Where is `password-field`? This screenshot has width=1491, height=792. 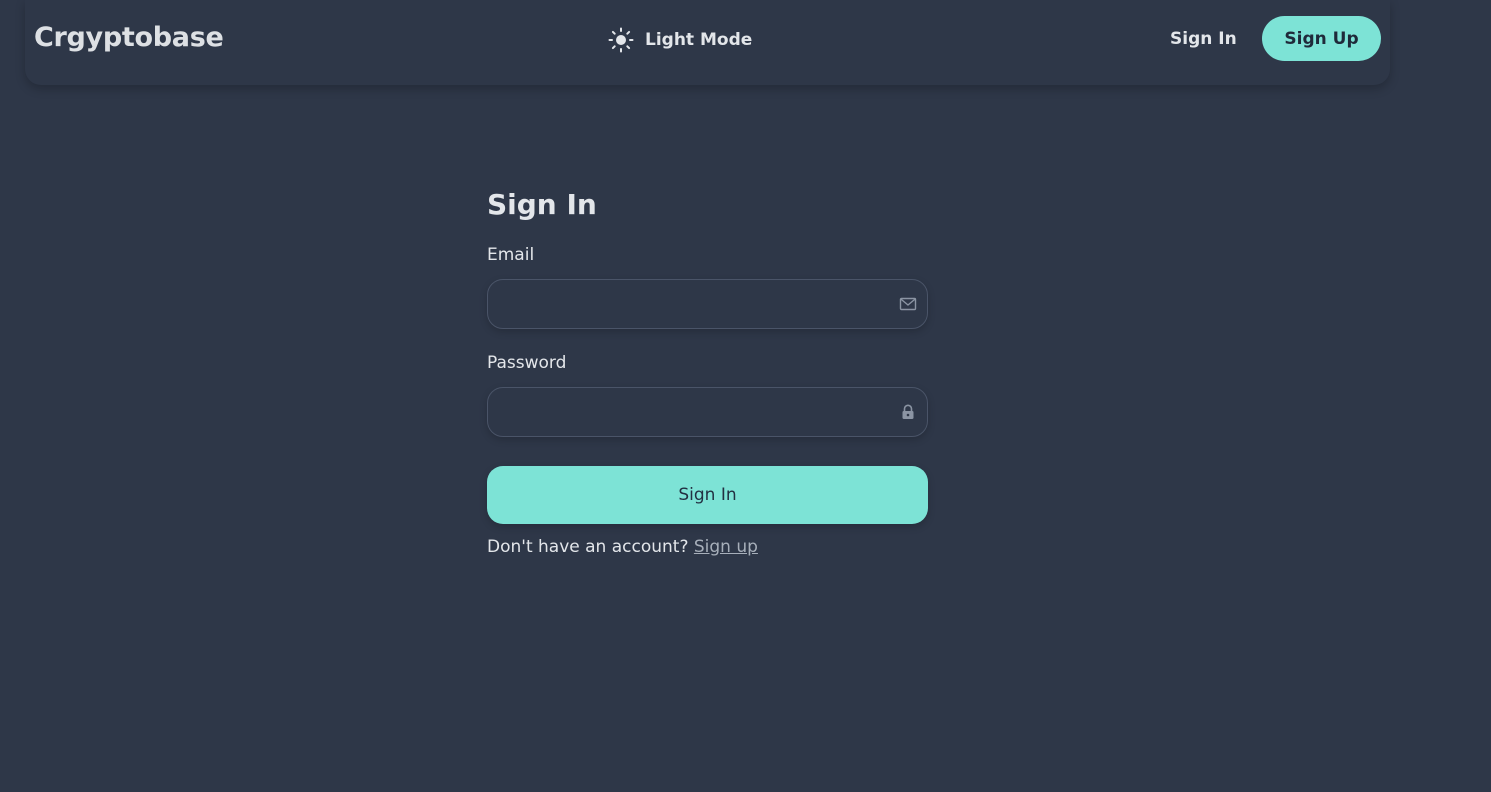 password-field is located at coordinates (707, 412).